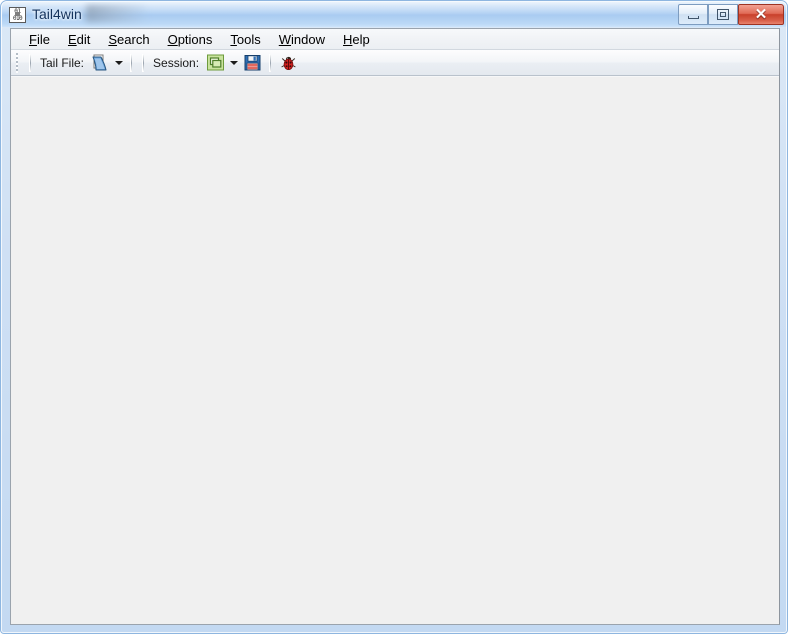 The height and width of the screenshot is (634, 788). I want to click on maximize-restore-button, so click(723, 14).